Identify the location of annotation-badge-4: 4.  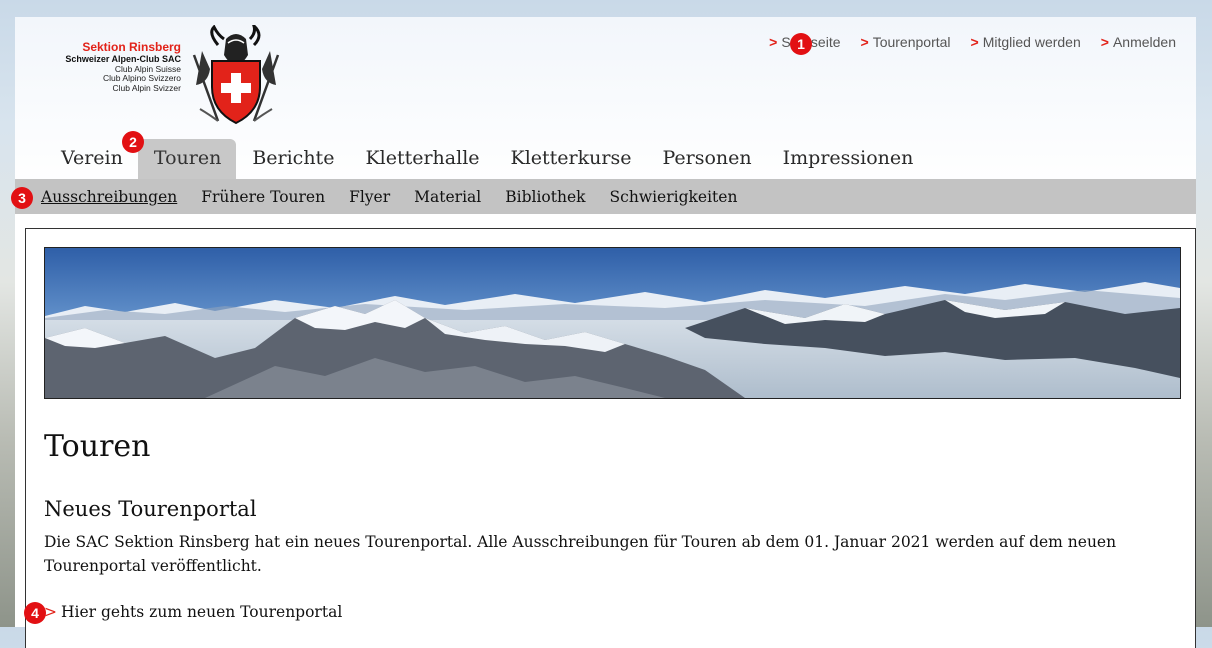
(35, 613).